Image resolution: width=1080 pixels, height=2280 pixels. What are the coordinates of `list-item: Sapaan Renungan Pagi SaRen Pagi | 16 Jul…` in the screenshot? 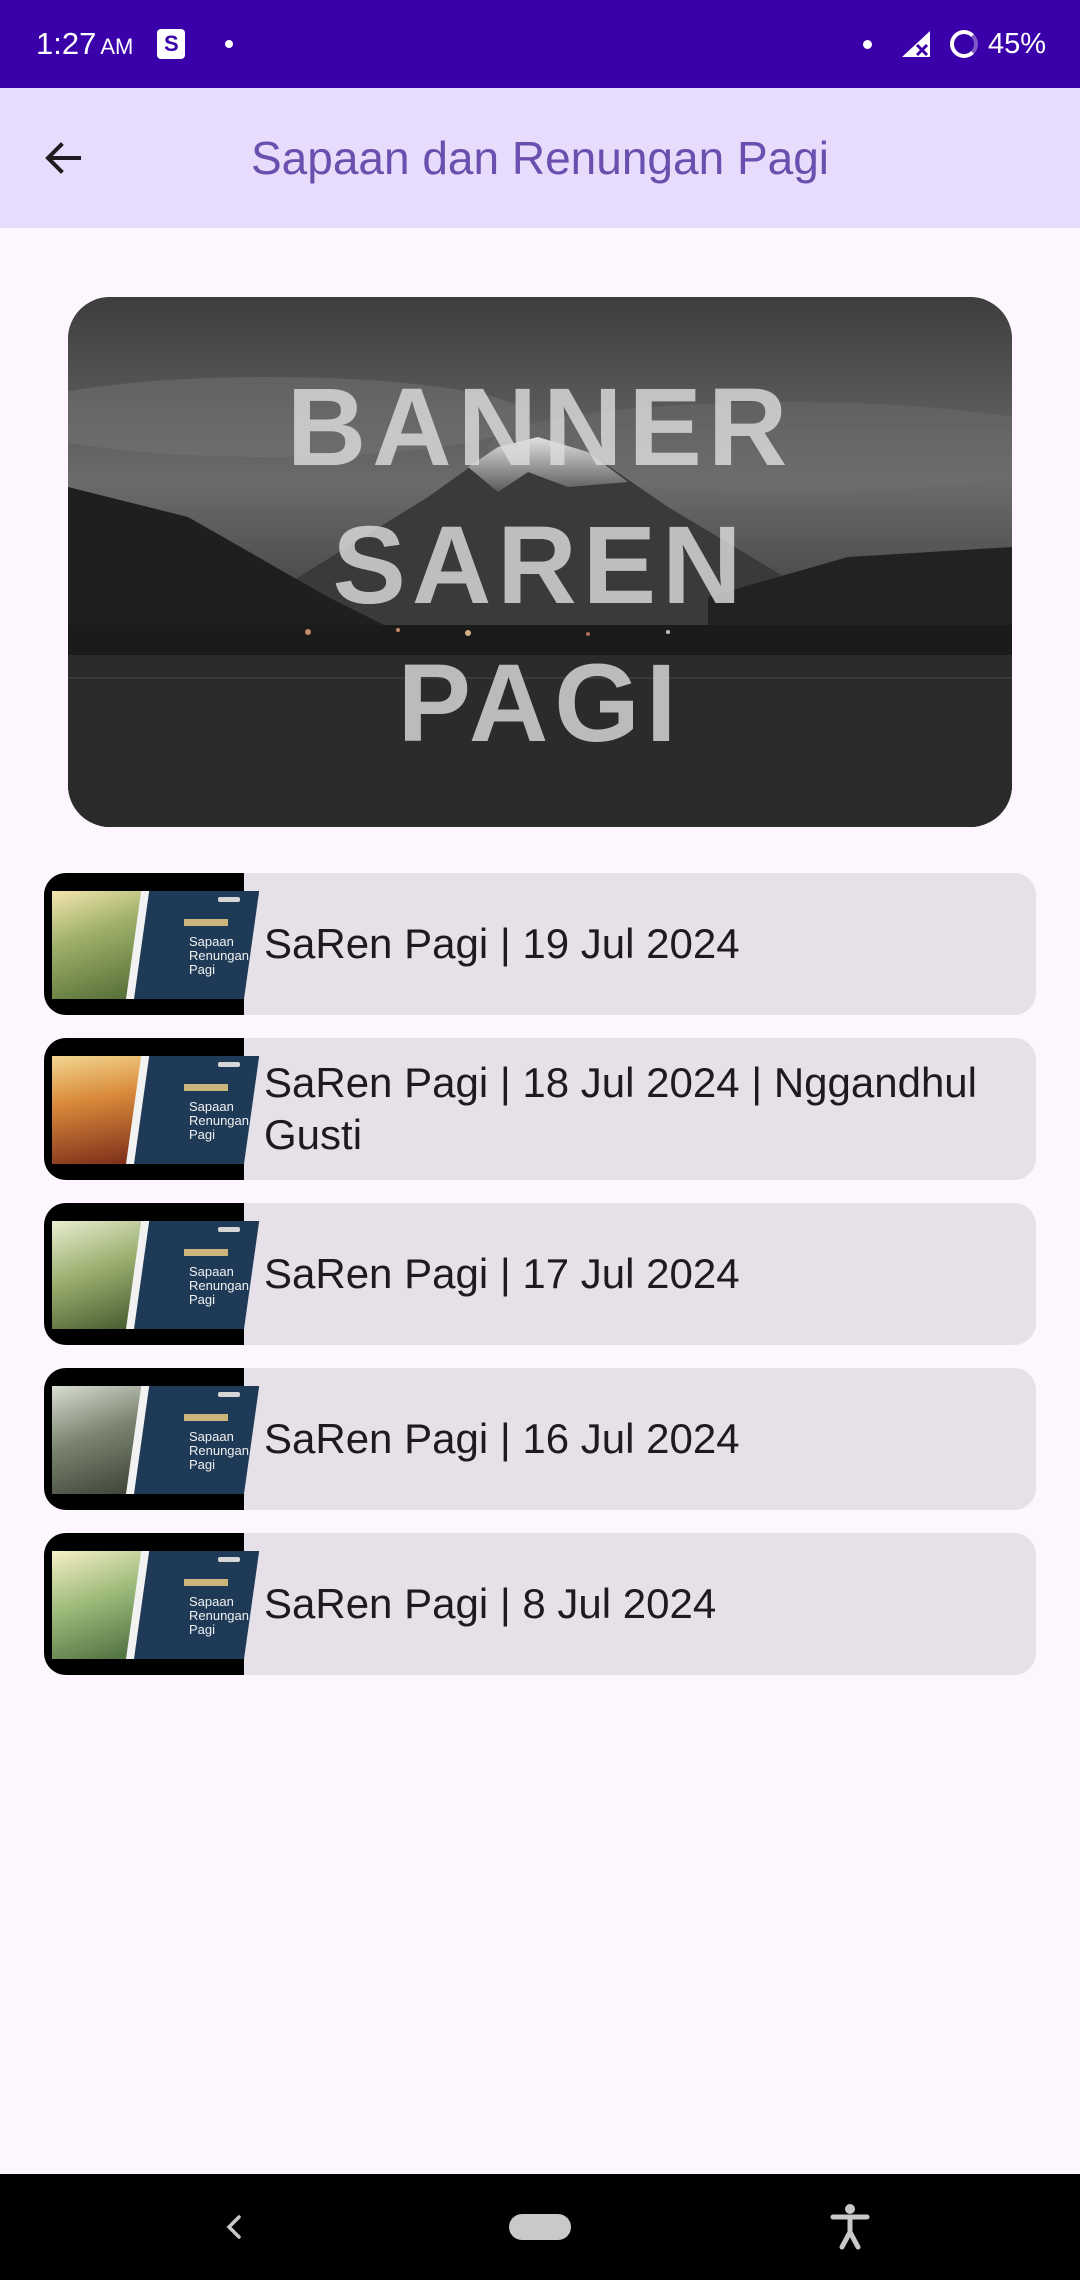 It's located at (540, 1439).